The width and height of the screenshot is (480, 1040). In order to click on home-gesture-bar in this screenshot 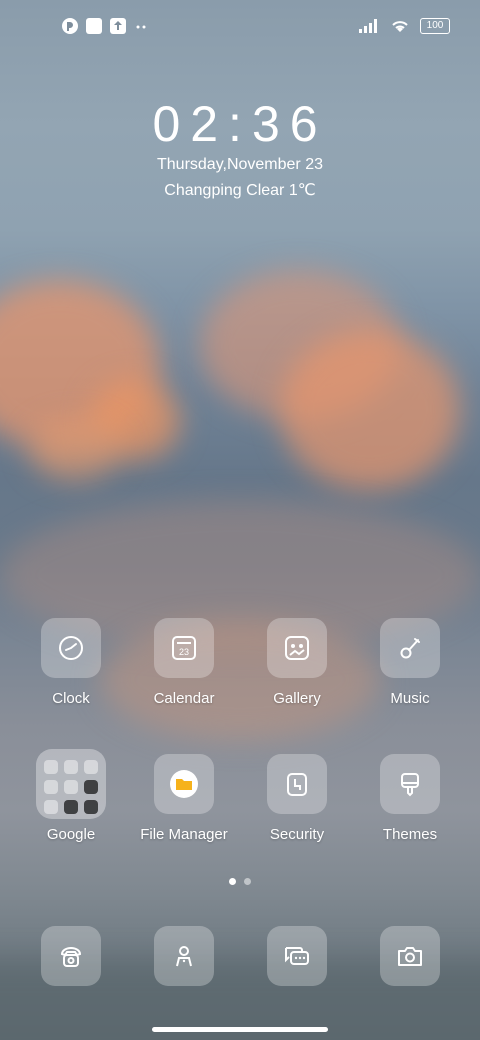, I will do `click(240, 1029)`.